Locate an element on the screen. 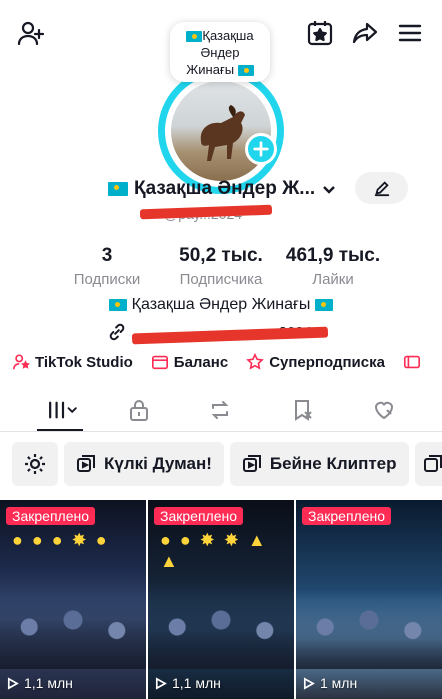 Image resolution: width=442 pixels, height=699 pixels. playlists-row: Күлкі Думан! Бейне Клиптер is located at coordinates (227, 464).